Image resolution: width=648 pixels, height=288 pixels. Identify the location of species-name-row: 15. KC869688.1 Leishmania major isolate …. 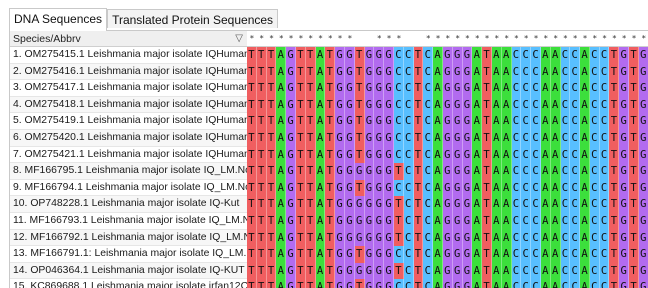
(128, 283).